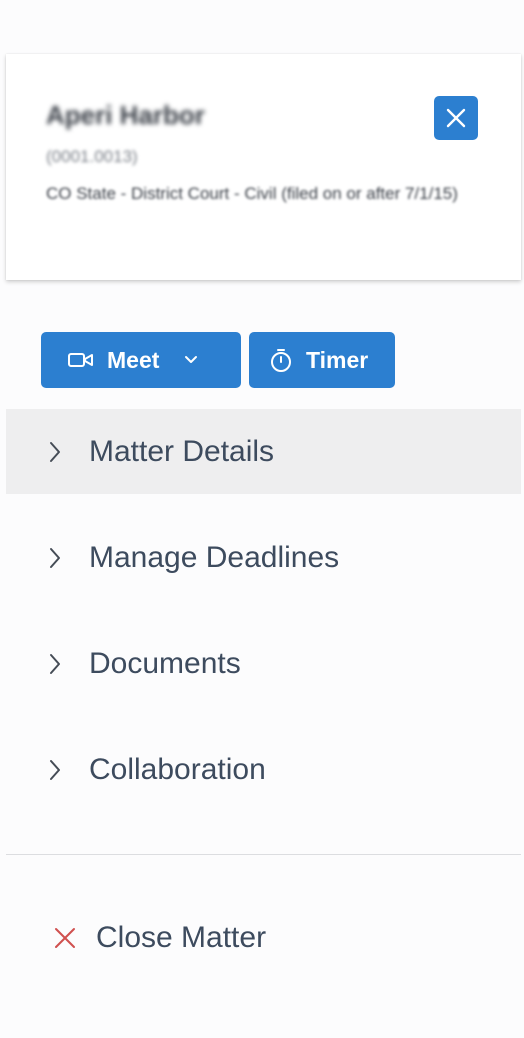 The height and width of the screenshot is (1038, 524). Describe the element at coordinates (337, 359) in the screenshot. I see `timer-label: Timer` at that location.